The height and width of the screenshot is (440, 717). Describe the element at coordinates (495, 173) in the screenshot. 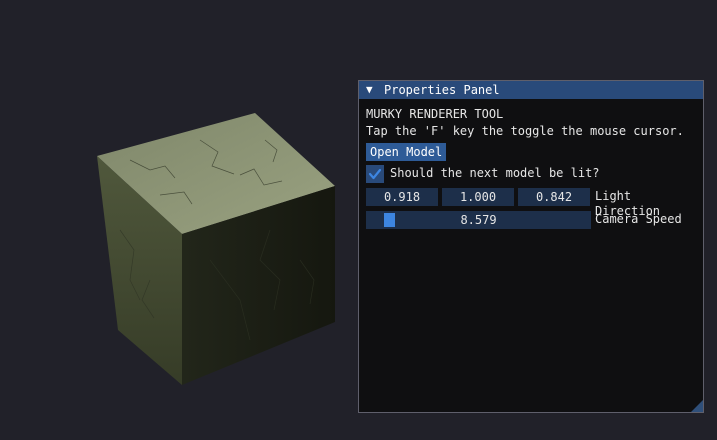

I see `lit-checkbox-label: Should the next model be lit?` at that location.